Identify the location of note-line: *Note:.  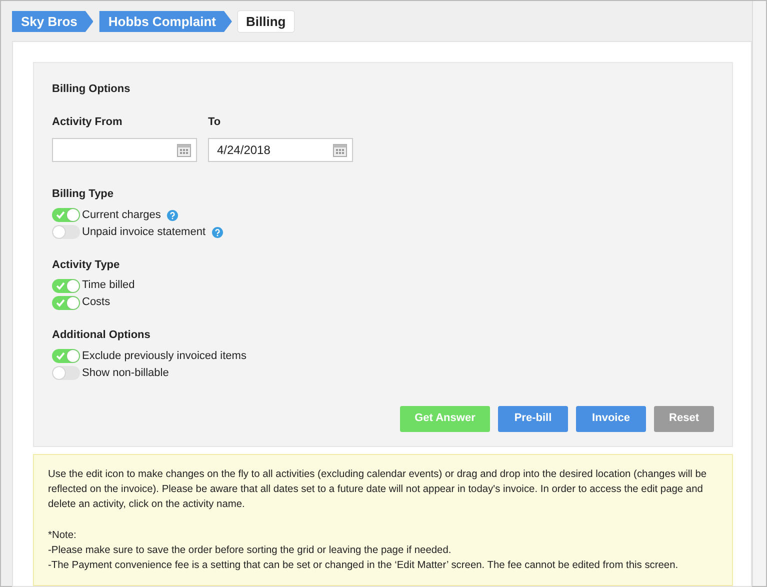
(63, 535).